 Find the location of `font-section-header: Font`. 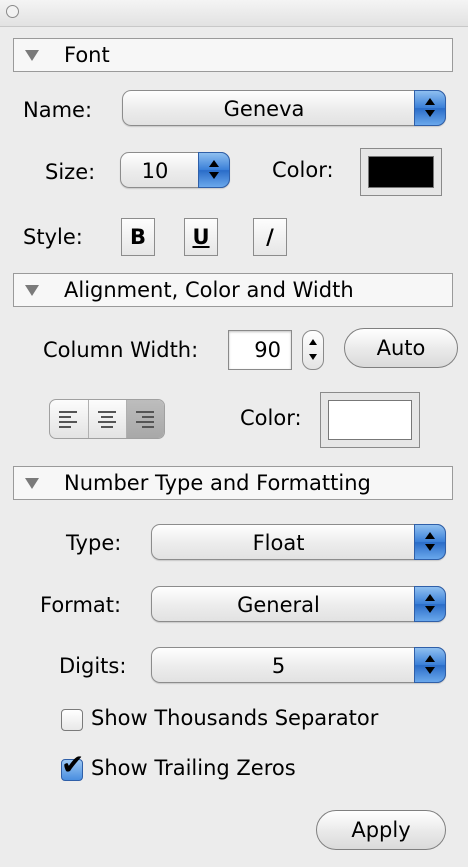

font-section-header: Font is located at coordinates (233, 55).